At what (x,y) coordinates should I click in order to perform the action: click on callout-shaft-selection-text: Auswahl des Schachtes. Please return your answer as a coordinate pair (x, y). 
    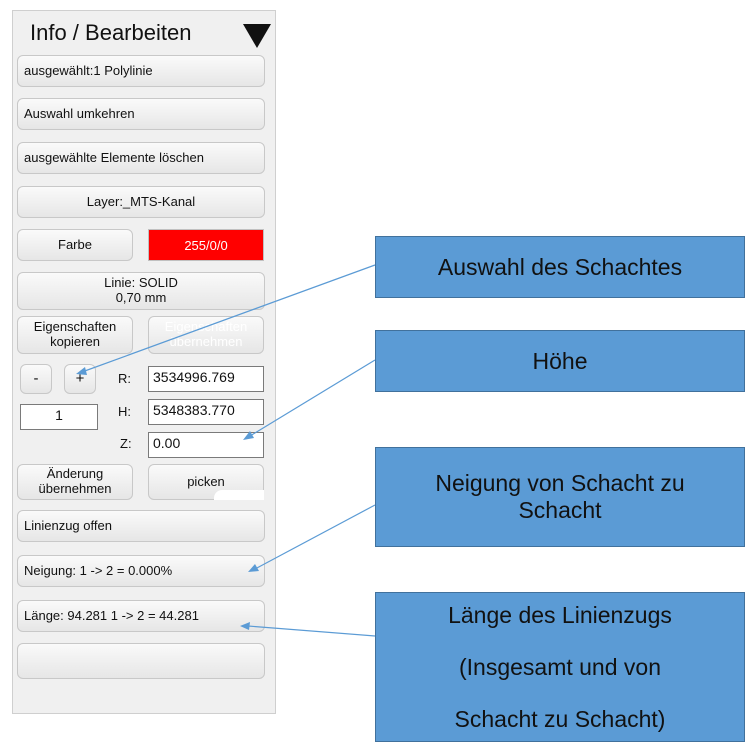
    Looking at the image, I should click on (560, 266).